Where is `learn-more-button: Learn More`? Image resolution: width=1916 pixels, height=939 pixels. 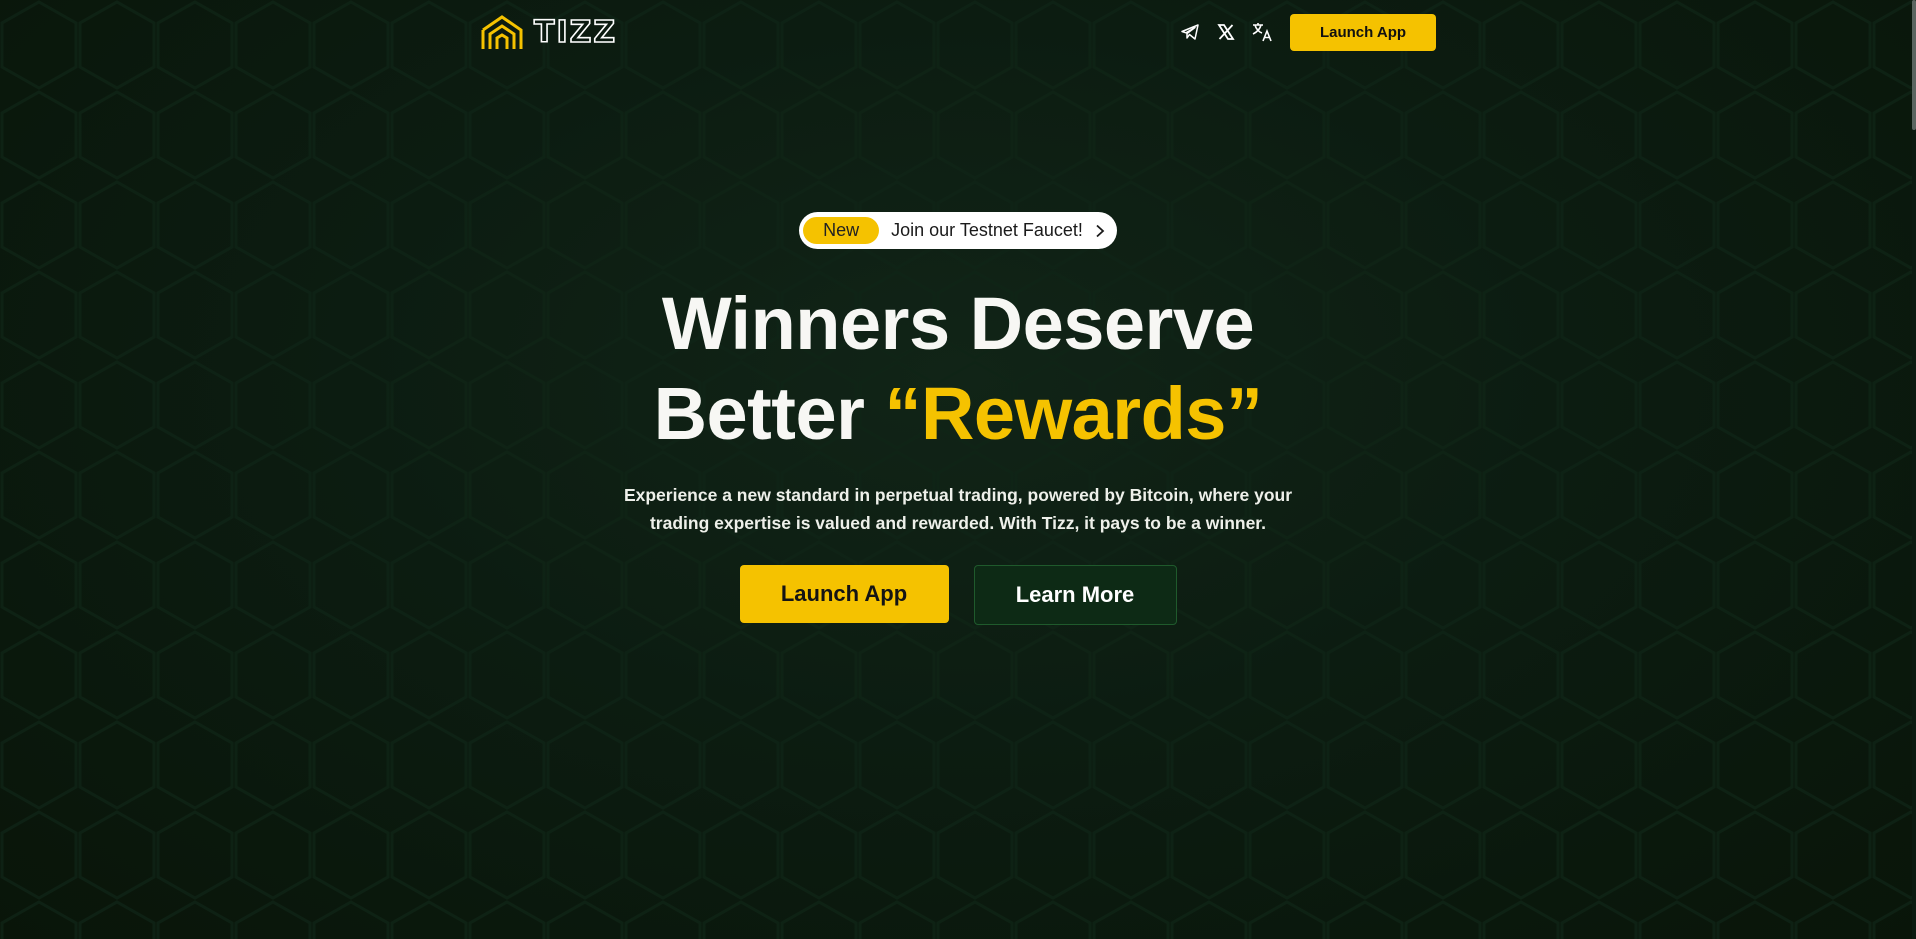 learn-more-button: Learn More is located at coordinates (1075, 595).